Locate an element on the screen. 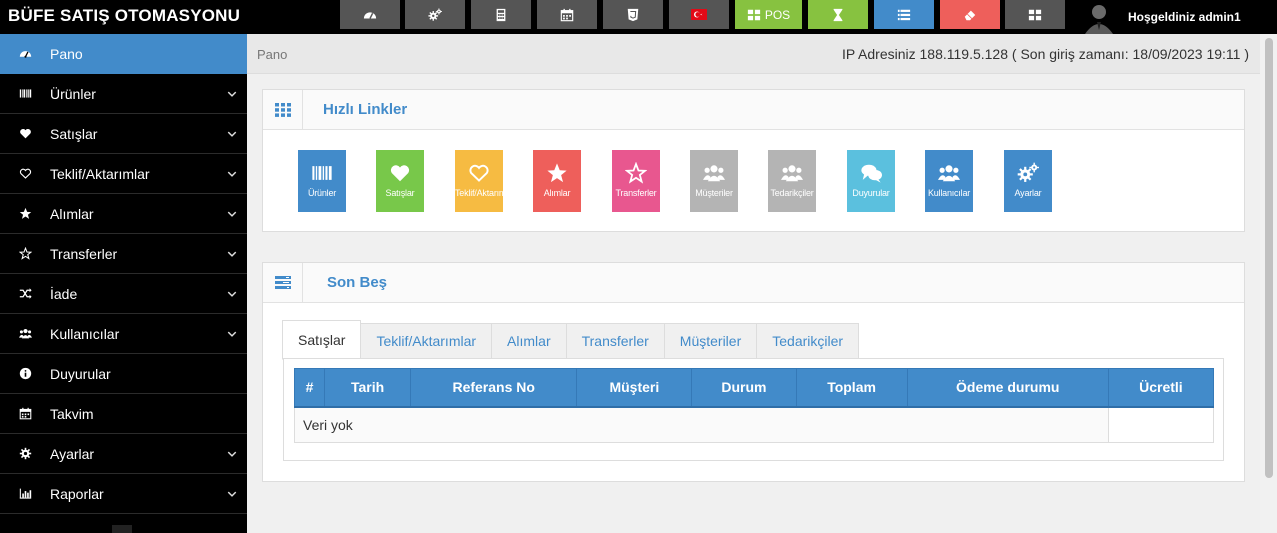  quick-links-header: Hızlı Linkler is located at coordinates (753, 109).